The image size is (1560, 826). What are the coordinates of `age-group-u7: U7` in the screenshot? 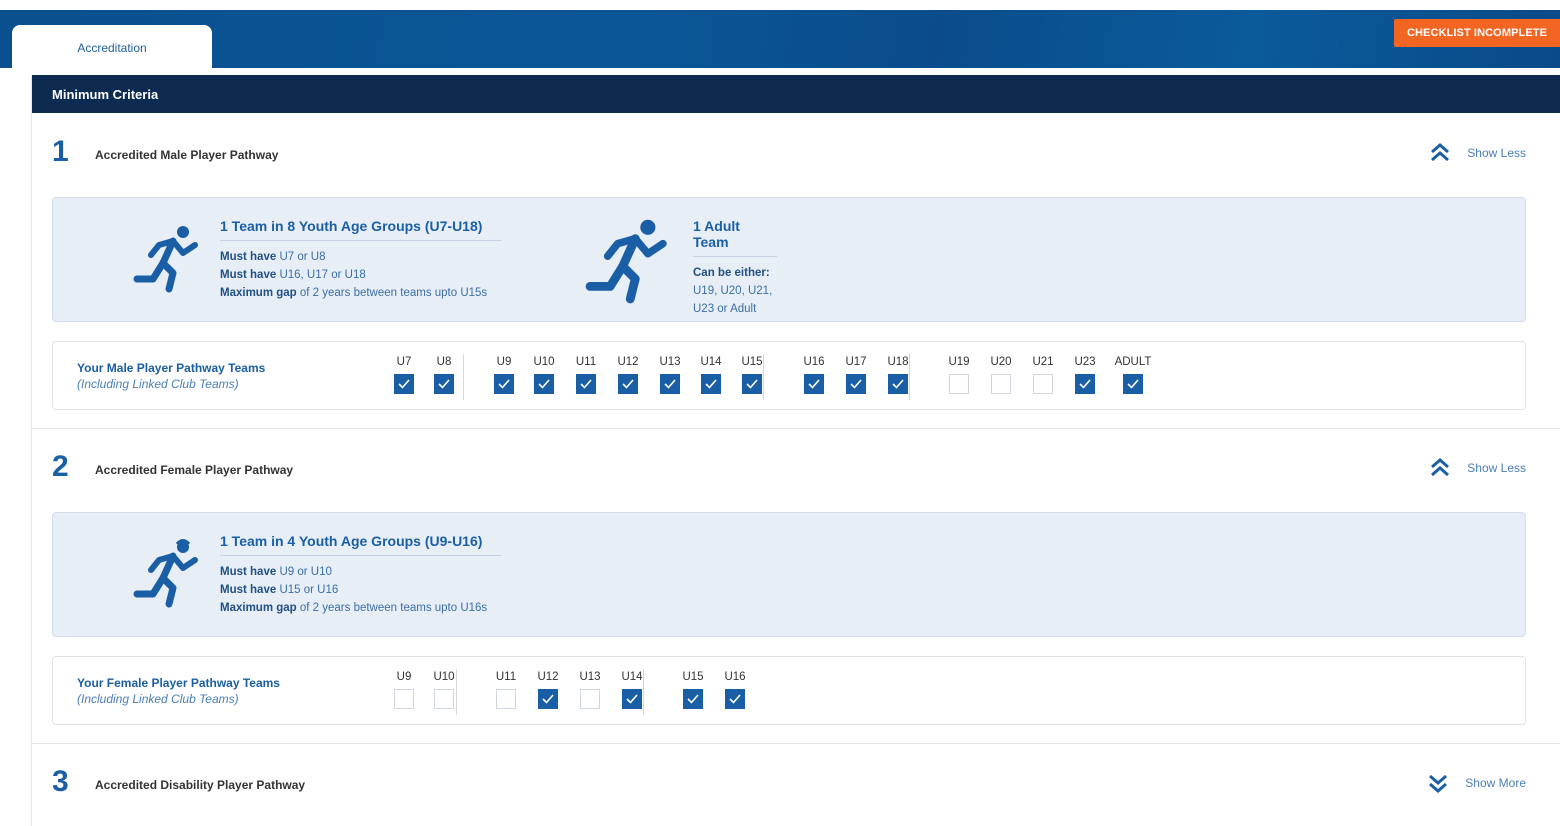 It's located at (404, 375).